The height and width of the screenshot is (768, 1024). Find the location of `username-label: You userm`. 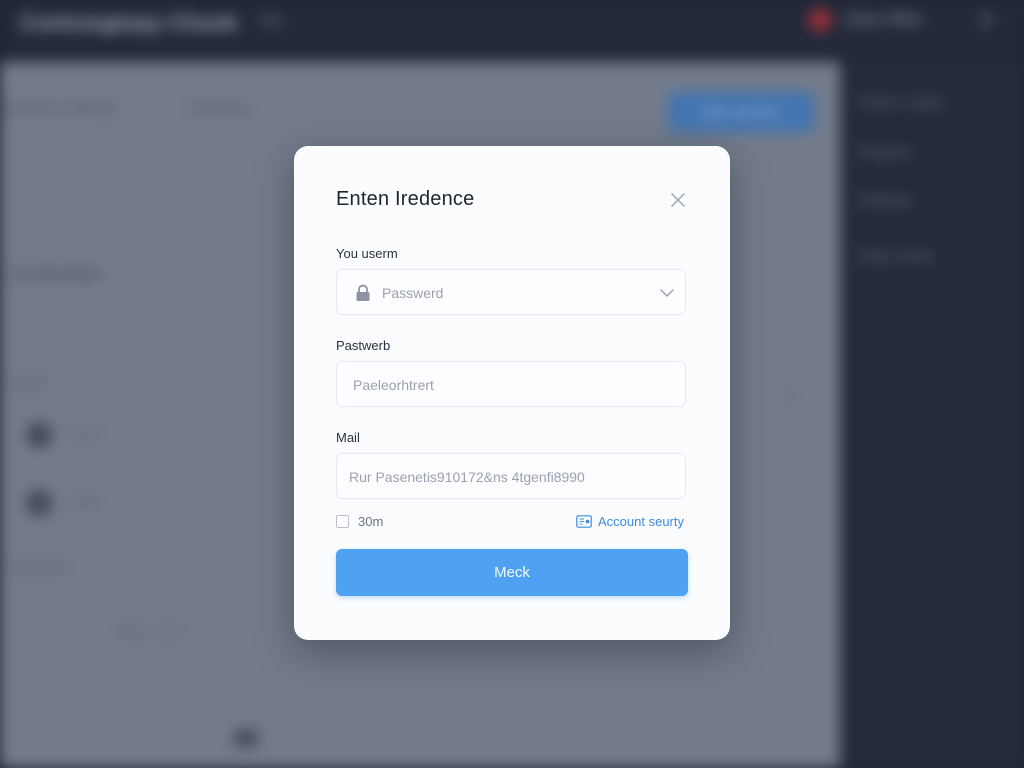

username-label: You userm is located at coordinates (367, 253).